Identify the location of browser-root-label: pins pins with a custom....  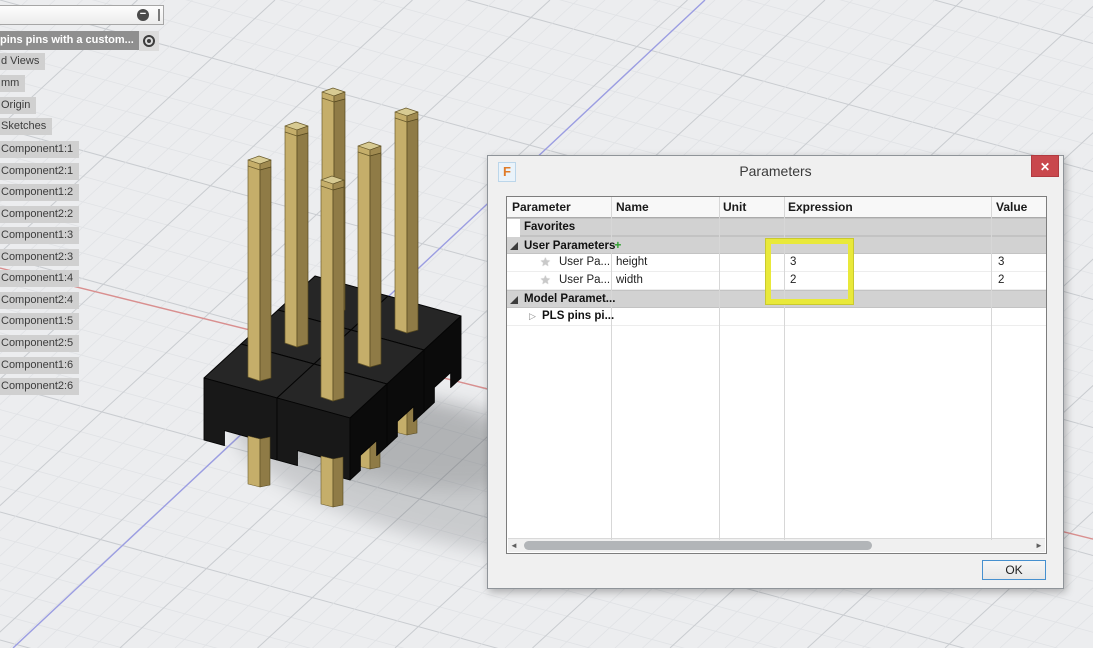
(67, 40).